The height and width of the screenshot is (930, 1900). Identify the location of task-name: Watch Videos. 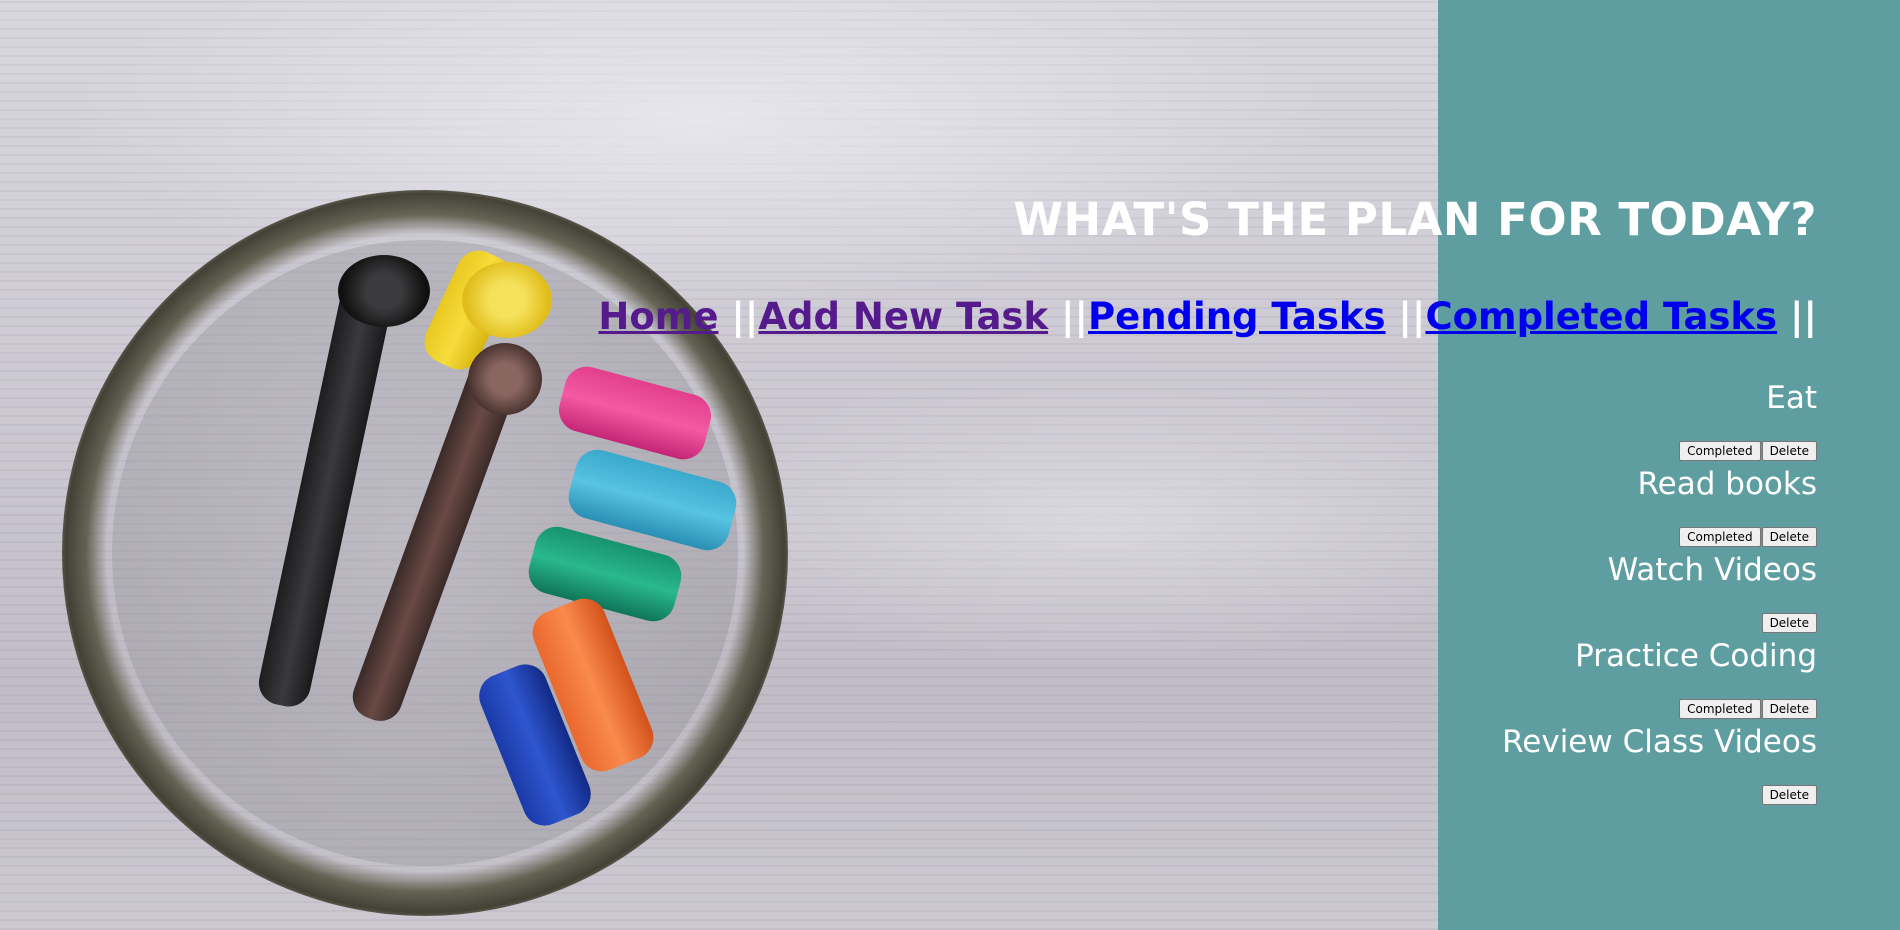
(1712, 570).